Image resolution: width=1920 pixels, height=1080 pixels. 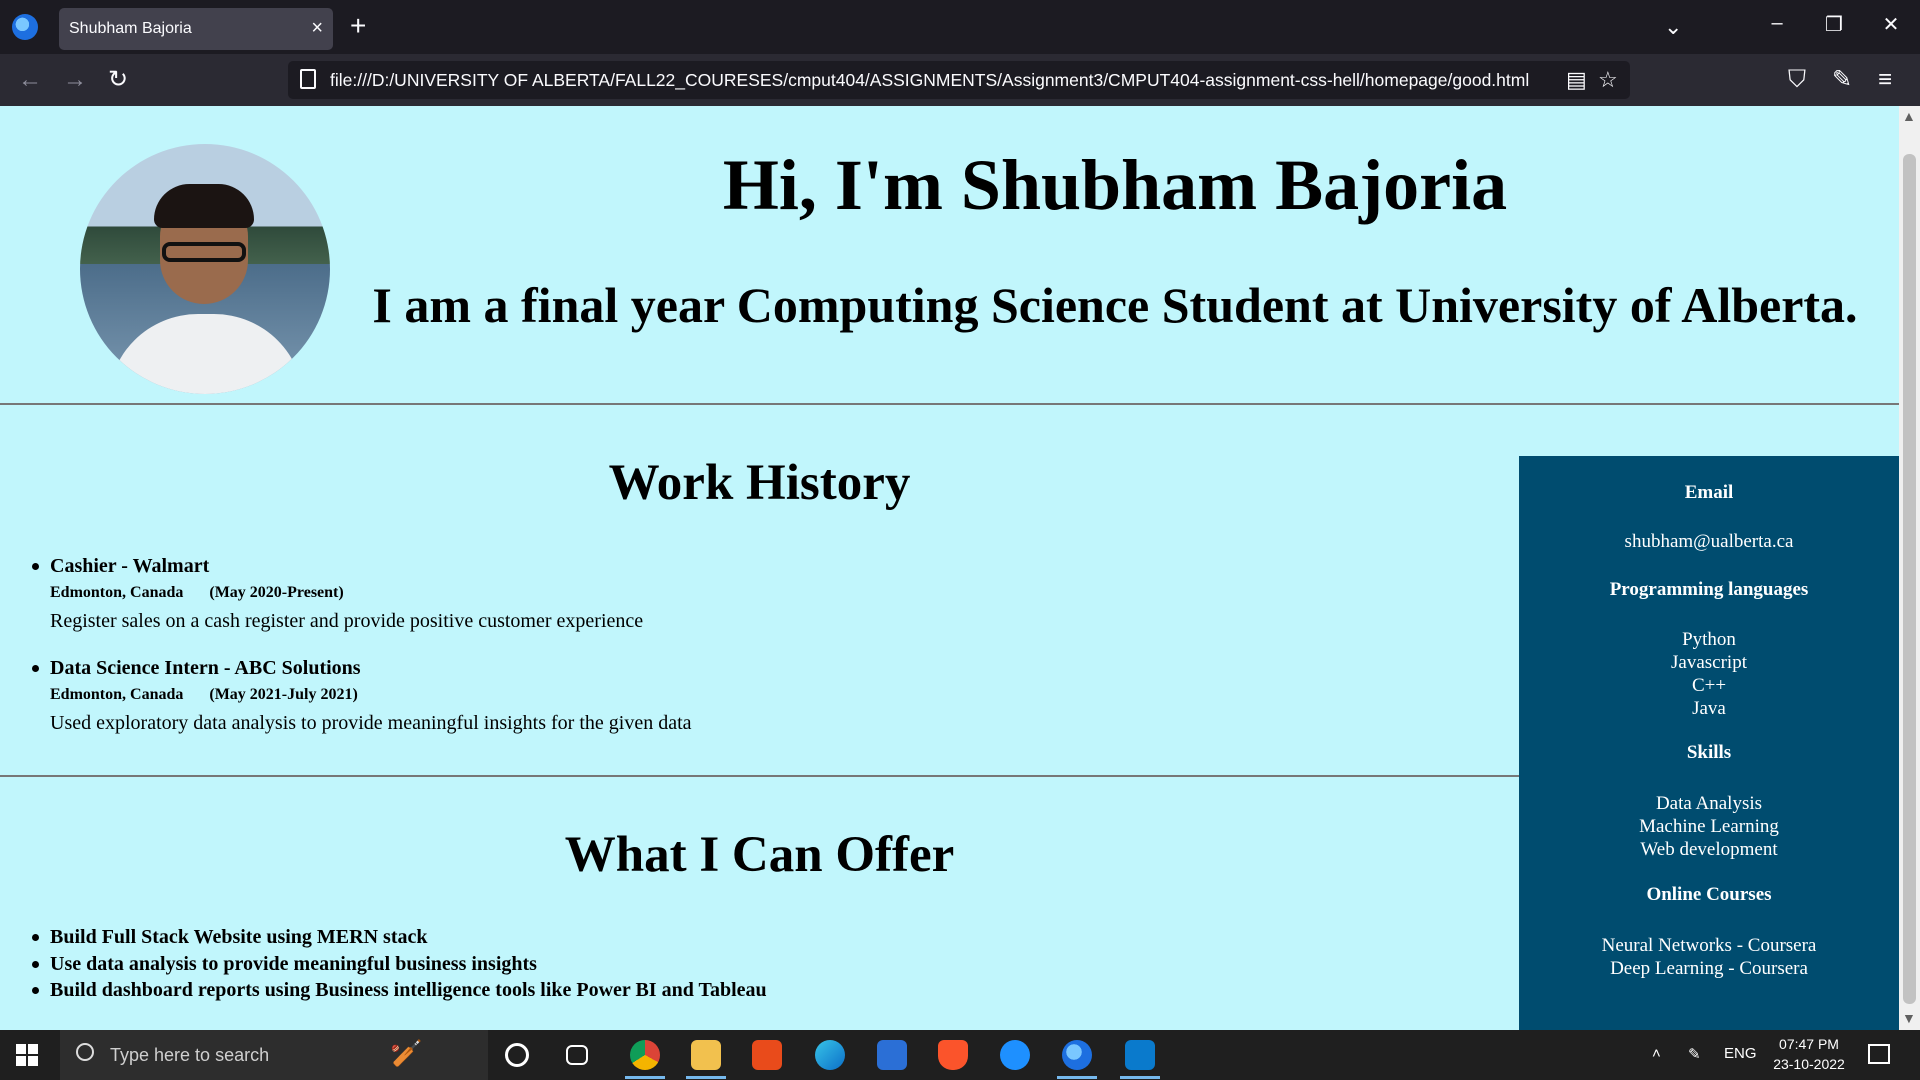 What do you see at coordinates (645, 1055) in the screenshot?
I see `chrome-icon` at bounding box center [645, 1055].